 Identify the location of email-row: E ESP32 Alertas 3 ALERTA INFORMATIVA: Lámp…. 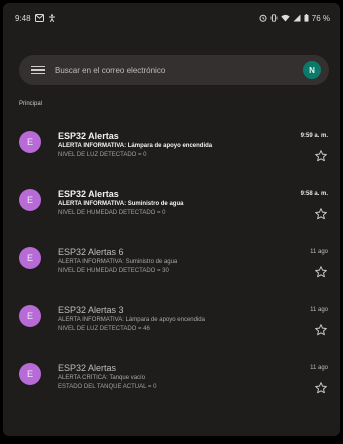
(171, 326).